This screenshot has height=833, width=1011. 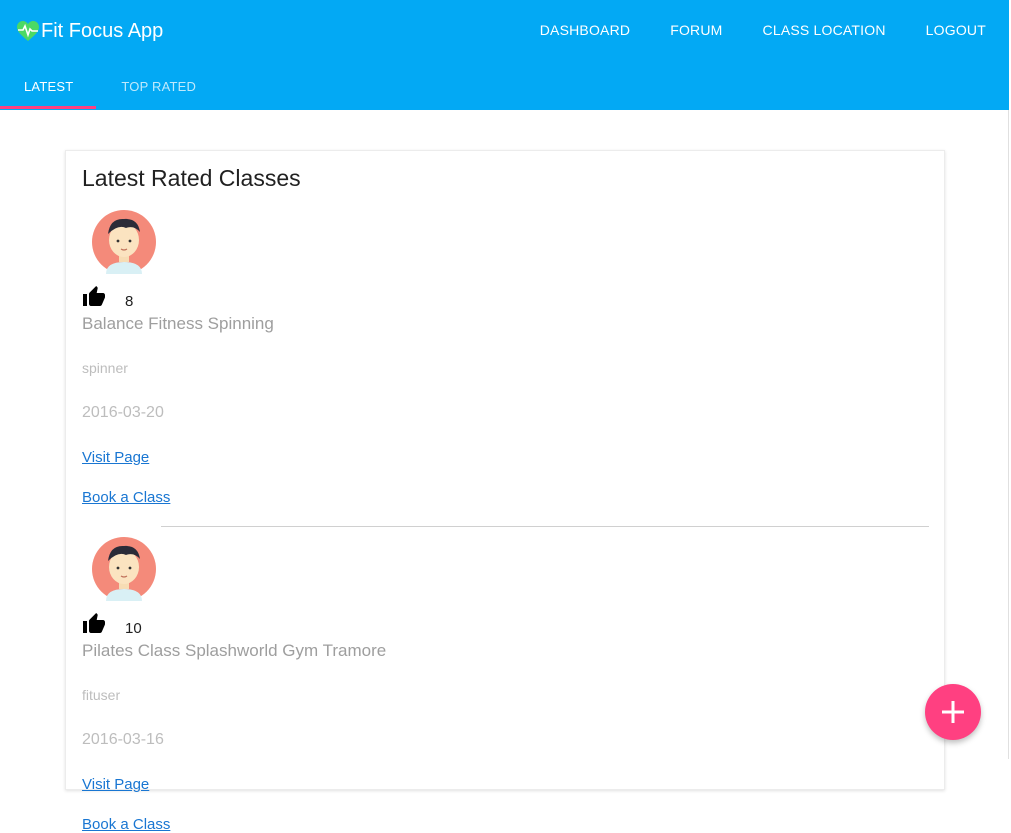 I want to click on tab-latest: LATEST, so click(x=48, y=86).